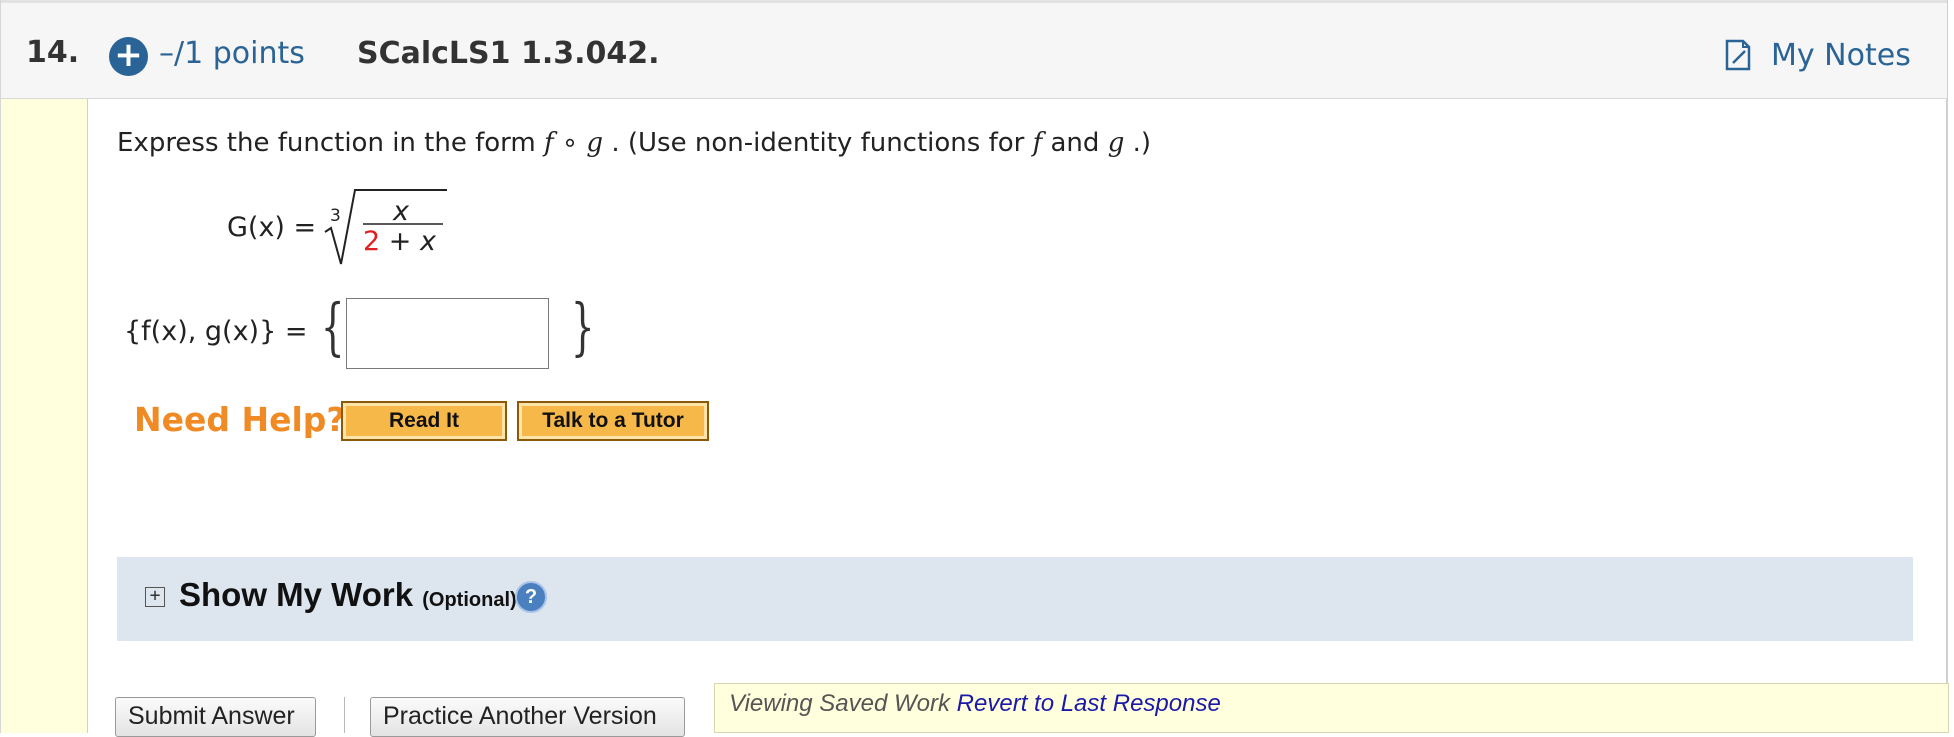  Describe the element at coordinates (372, 241) in the screenshot. I see `denominator-constant: 2` at that location.